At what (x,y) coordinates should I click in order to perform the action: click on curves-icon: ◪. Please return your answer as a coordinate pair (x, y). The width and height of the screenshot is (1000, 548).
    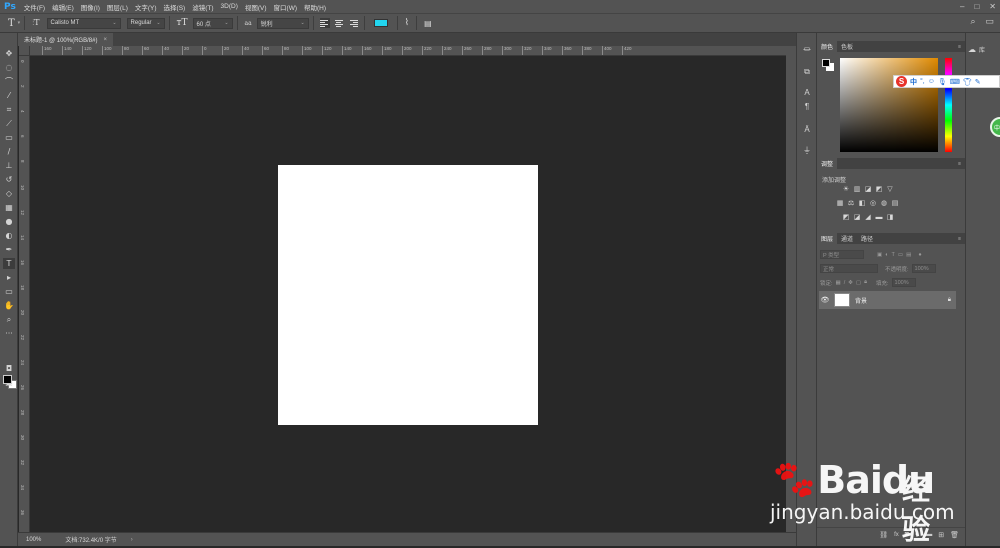
    Looking at the image, I should click on (868, 190).